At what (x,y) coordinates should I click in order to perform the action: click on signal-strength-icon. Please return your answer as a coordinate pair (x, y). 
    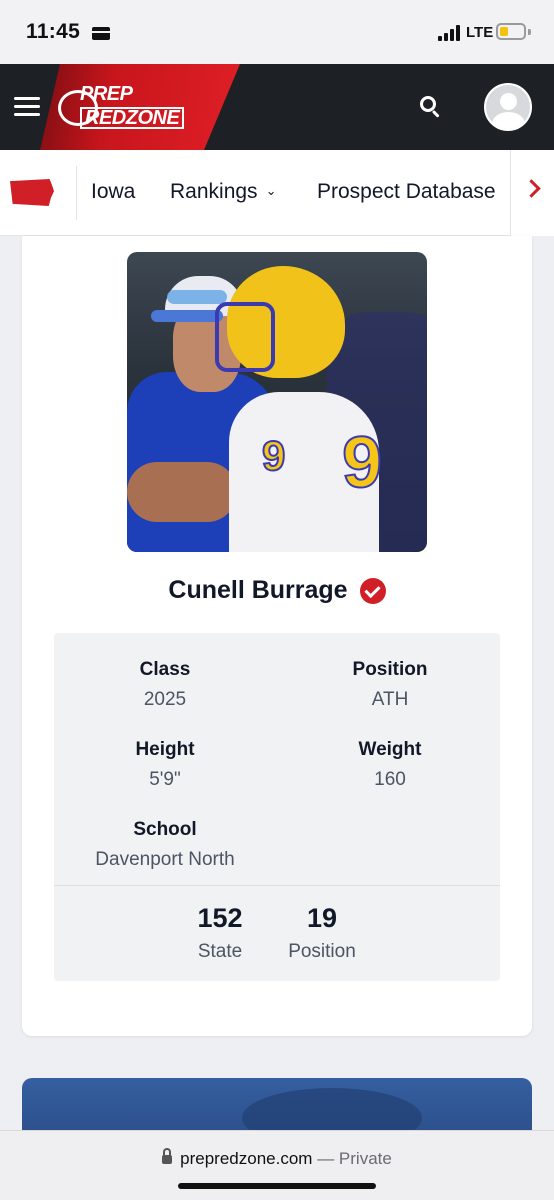
    Looking at the image, I should click on (450, 33).